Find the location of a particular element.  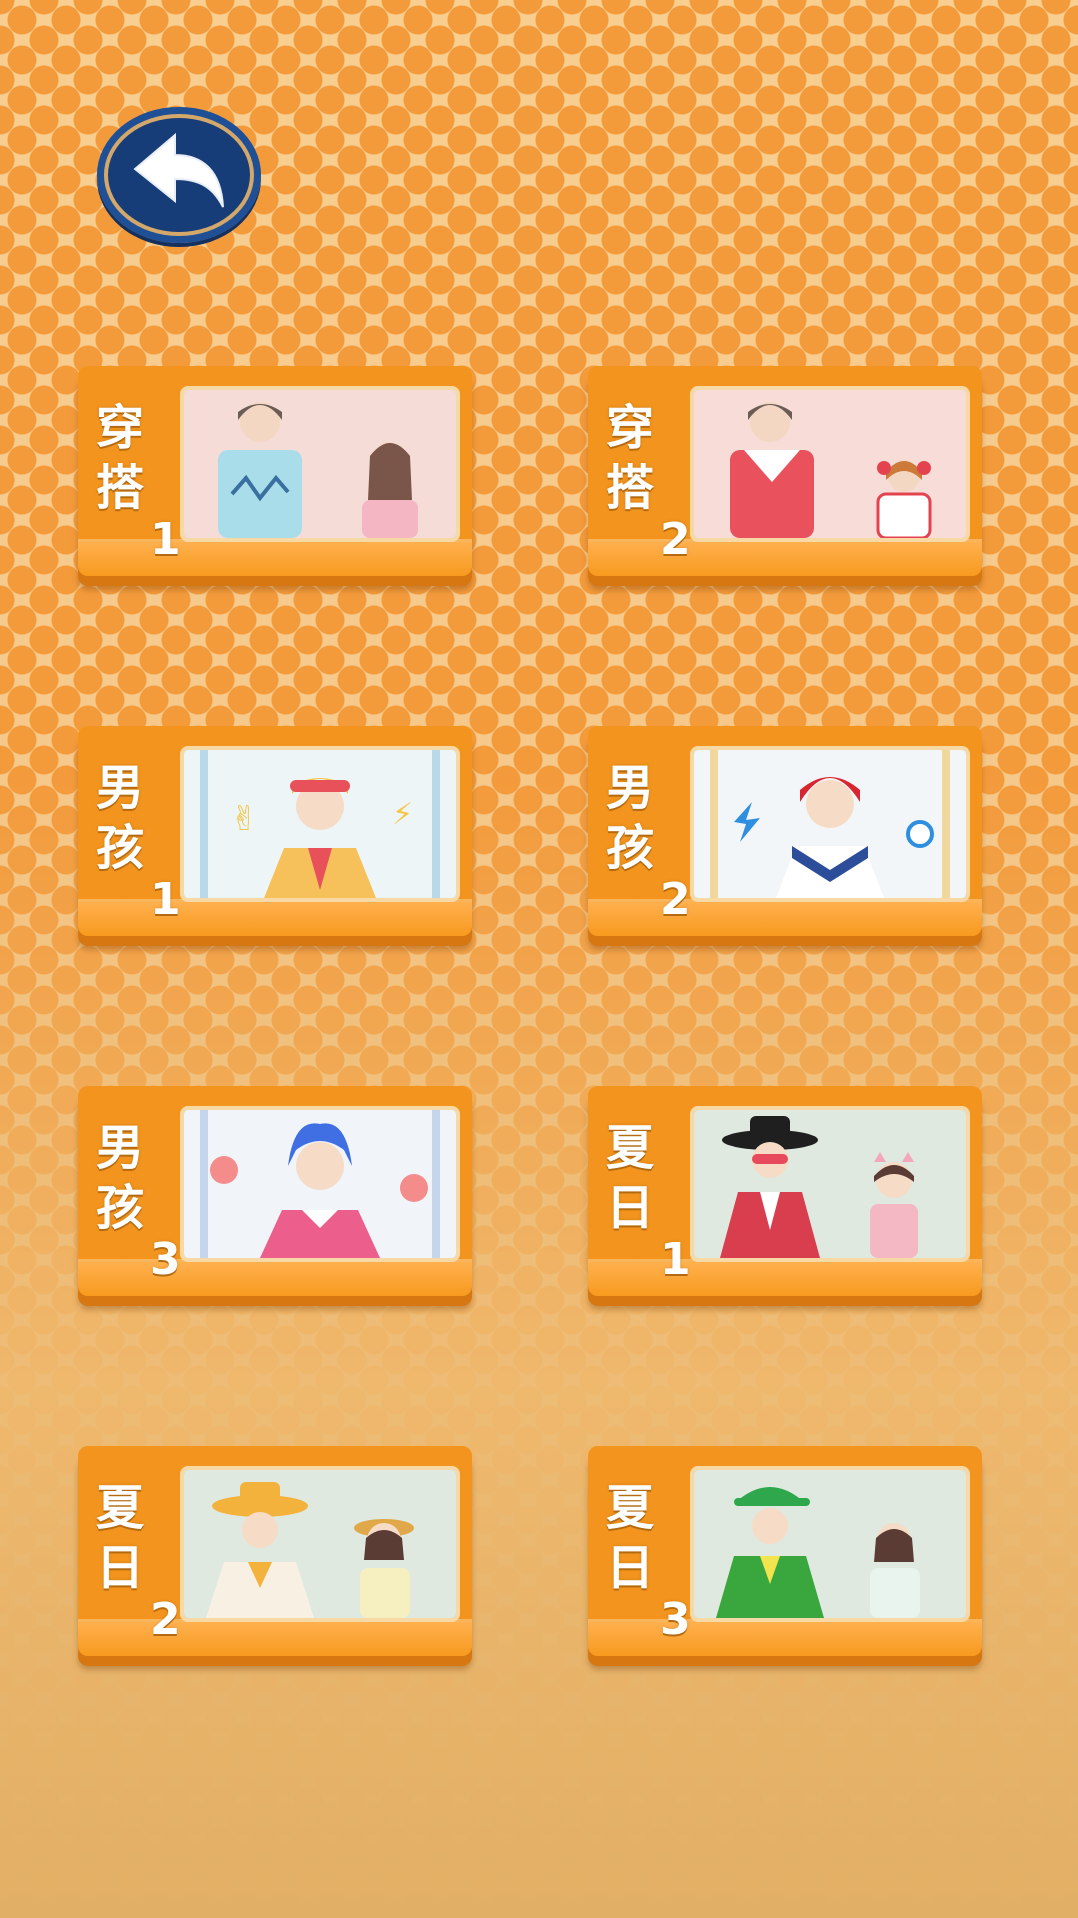

back-button is located at coordinates (179, 175).